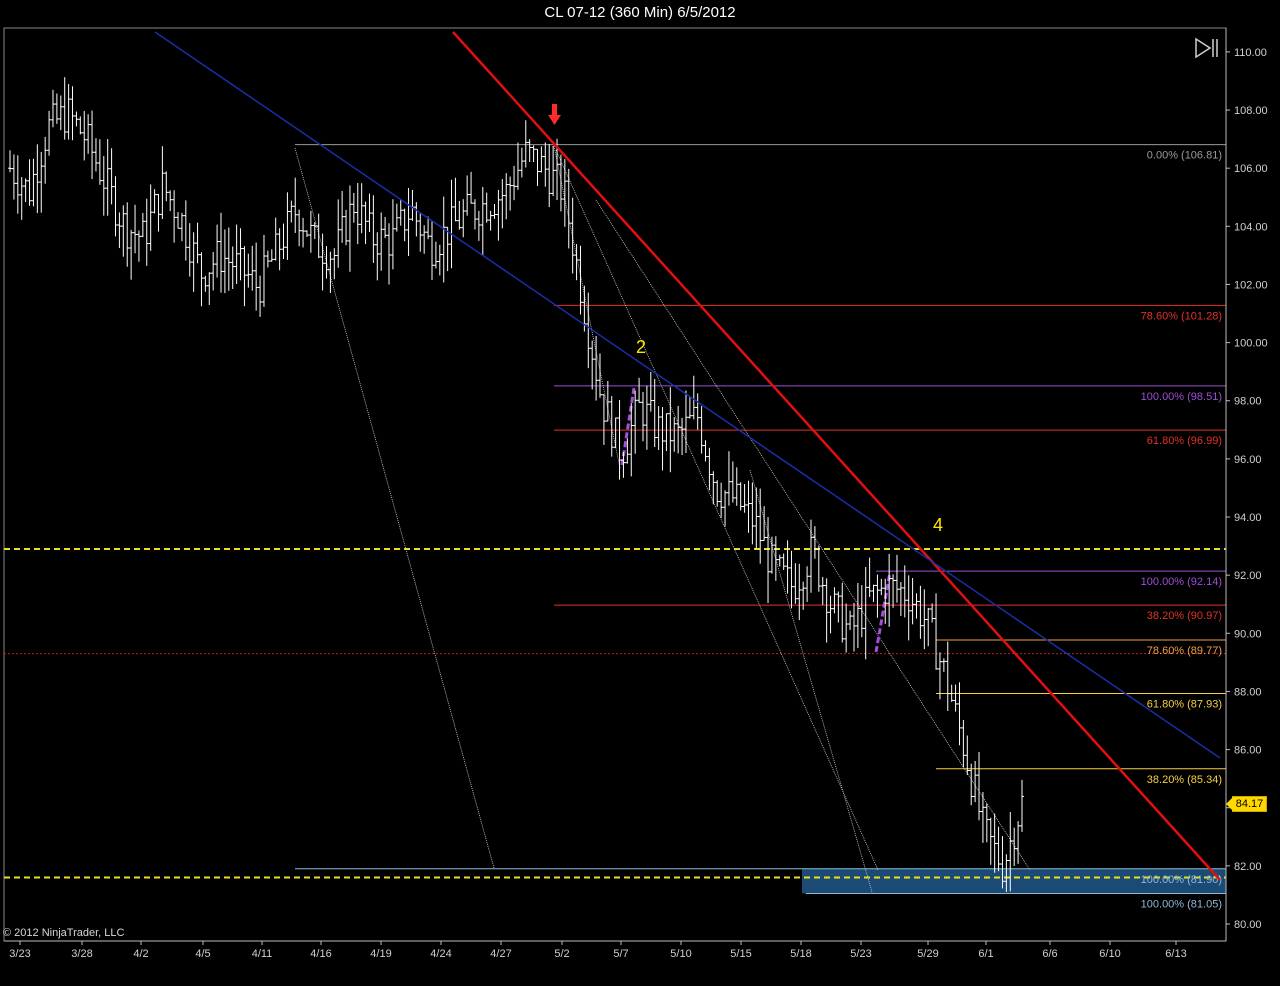  I want to click on y-tick-label: 108.00, so click(1251, 111).